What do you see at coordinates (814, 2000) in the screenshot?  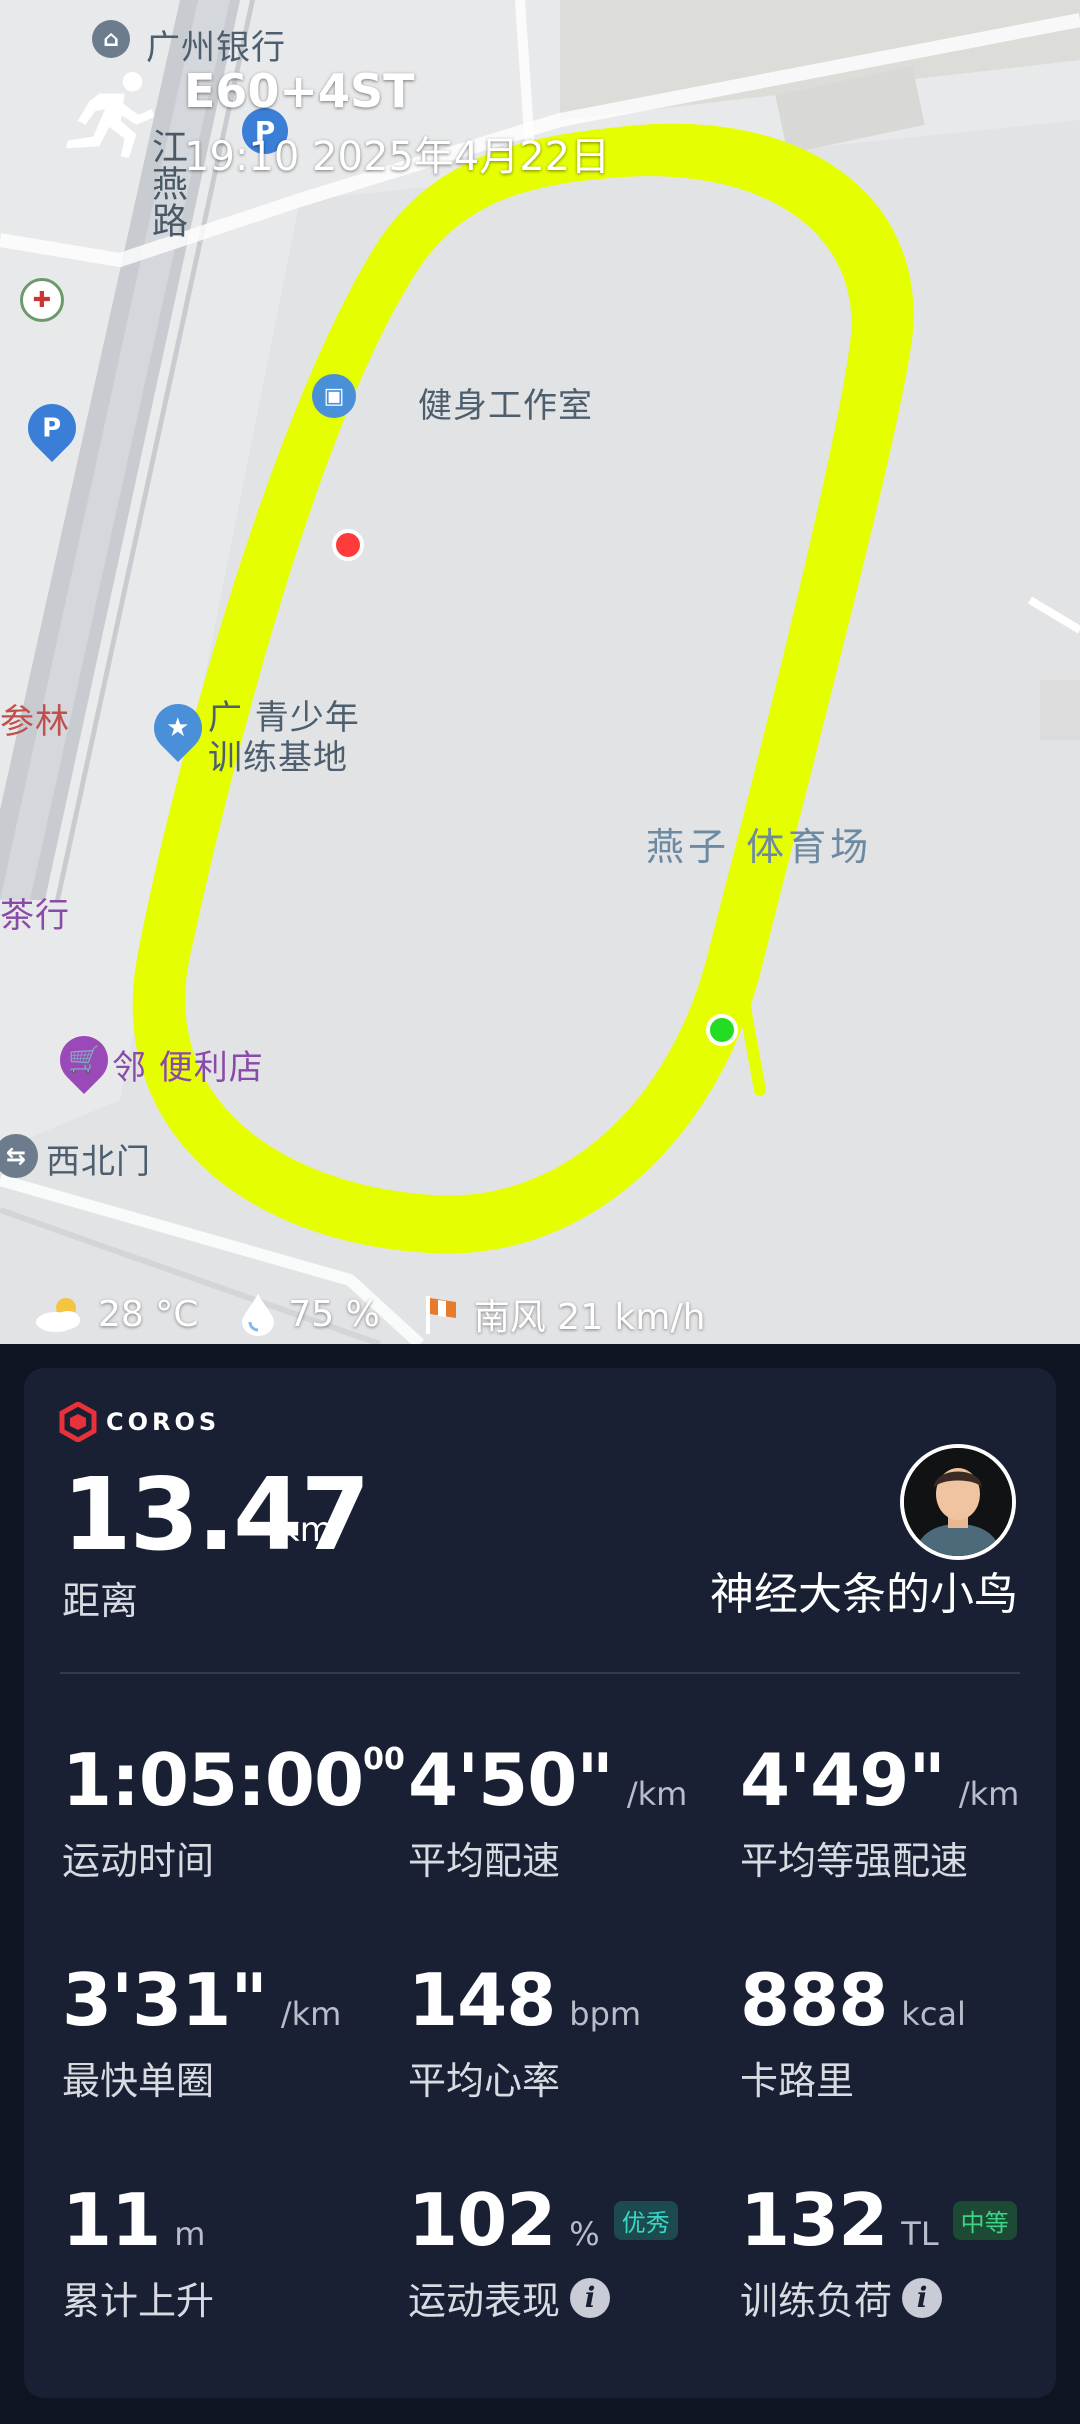 I see `stat-calories-value: 888` at bounding box center [814, 2000].